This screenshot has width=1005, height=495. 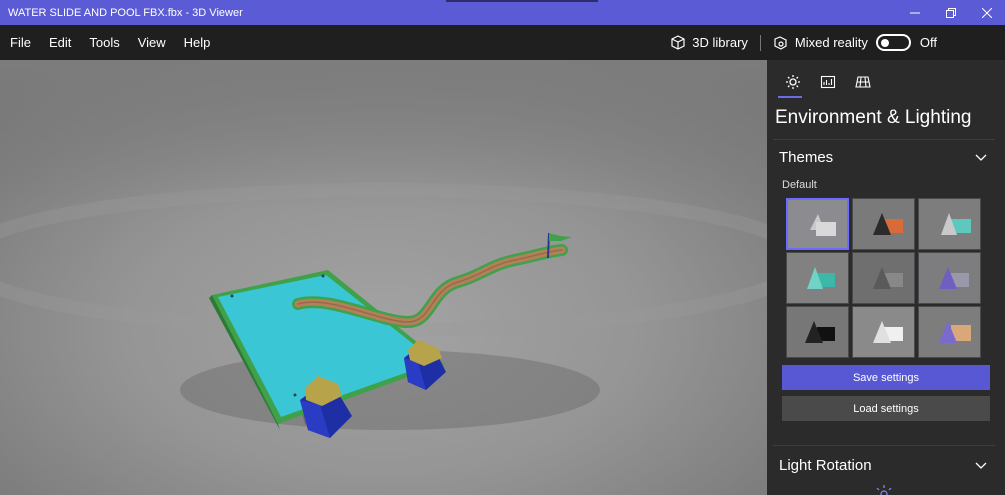 I want to click on tab-stats, so click(x=827, y=82).